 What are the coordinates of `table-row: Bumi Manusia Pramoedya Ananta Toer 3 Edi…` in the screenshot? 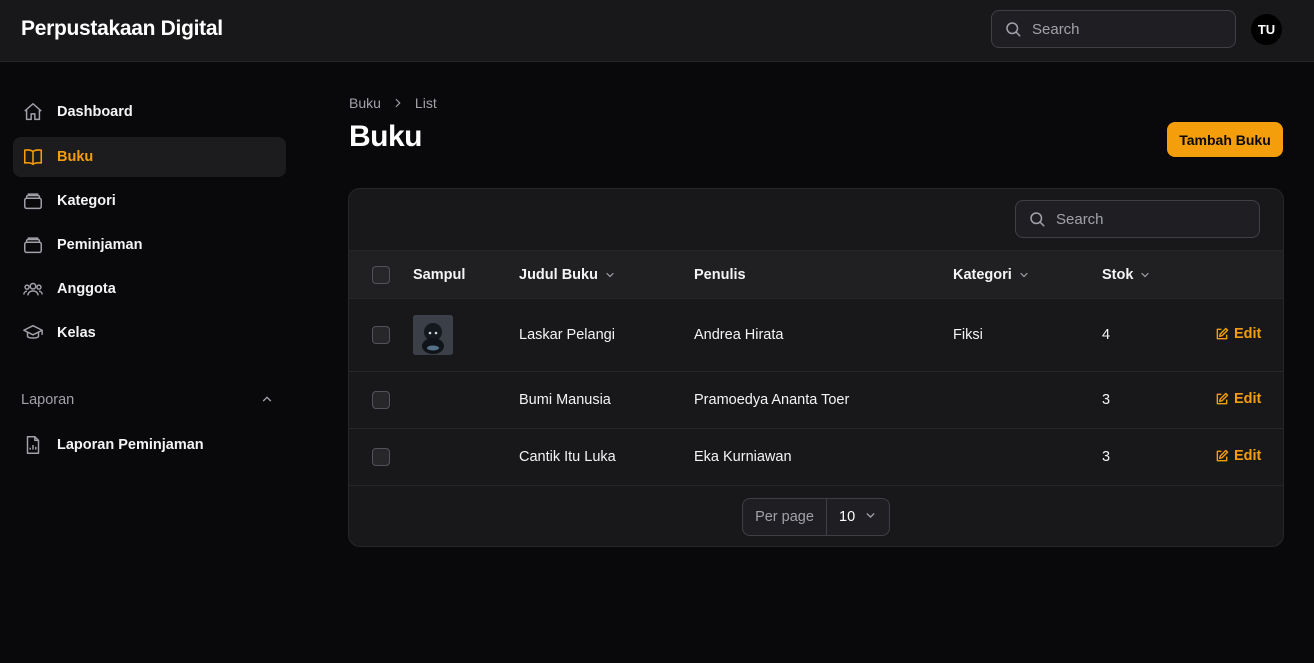 It's located at (816, 400).